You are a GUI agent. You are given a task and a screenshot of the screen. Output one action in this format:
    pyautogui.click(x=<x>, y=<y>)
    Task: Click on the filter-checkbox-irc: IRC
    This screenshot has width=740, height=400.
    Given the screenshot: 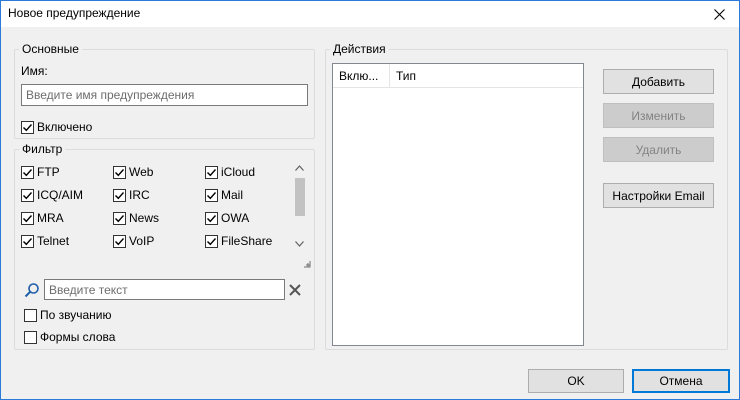 What is the action you would take?
    pyautogui.click(x=131, y=195)
    